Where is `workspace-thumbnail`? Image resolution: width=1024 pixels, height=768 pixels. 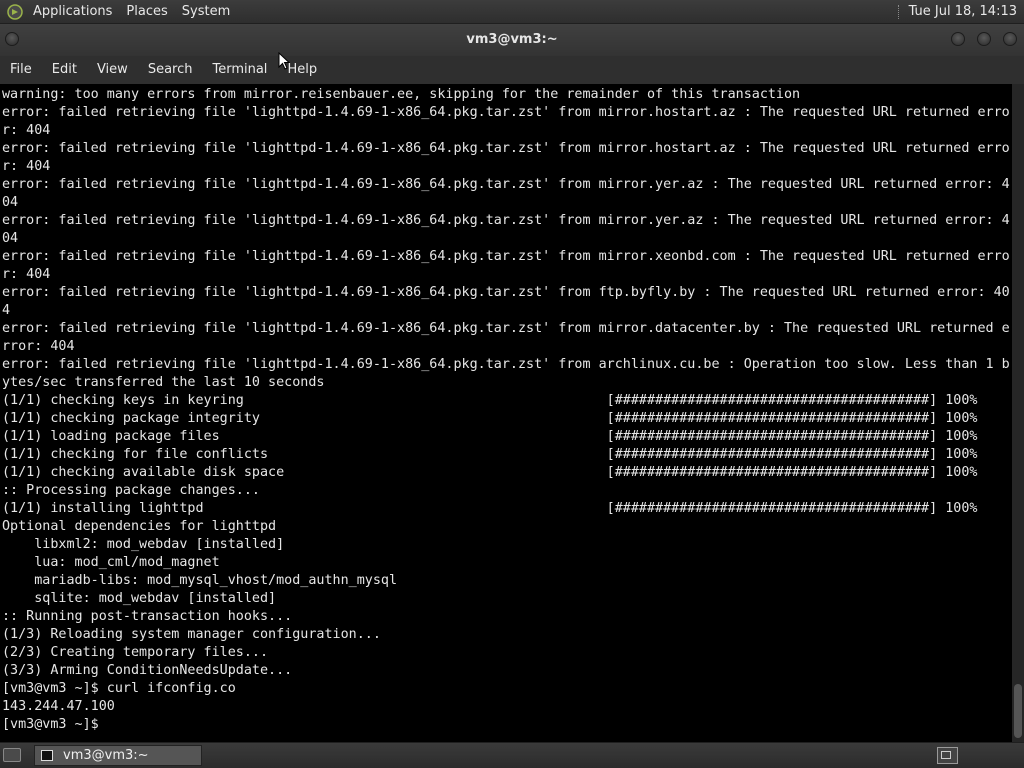 workspace-thumbnail is located at coordinates (946, 755).